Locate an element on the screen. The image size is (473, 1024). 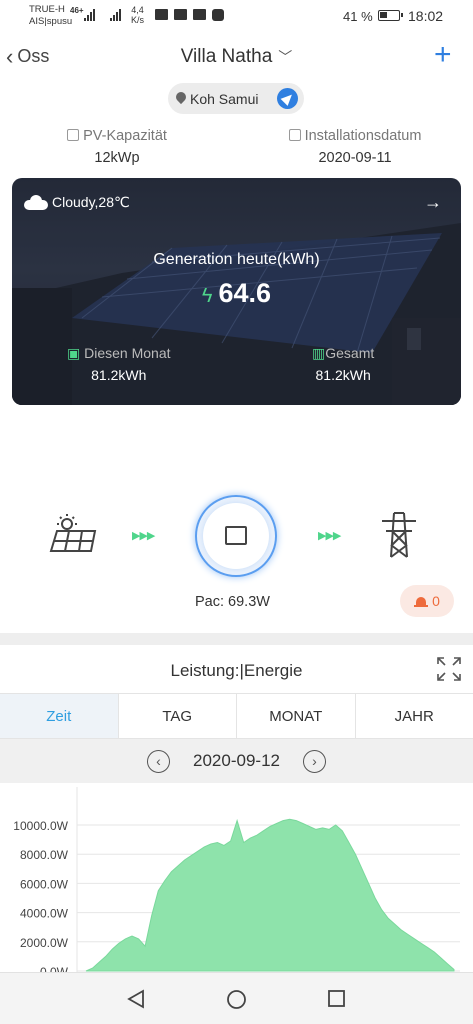
month-stat: ▣ Diesen Monat 81.2kWh is located at coordinates (119, 364).